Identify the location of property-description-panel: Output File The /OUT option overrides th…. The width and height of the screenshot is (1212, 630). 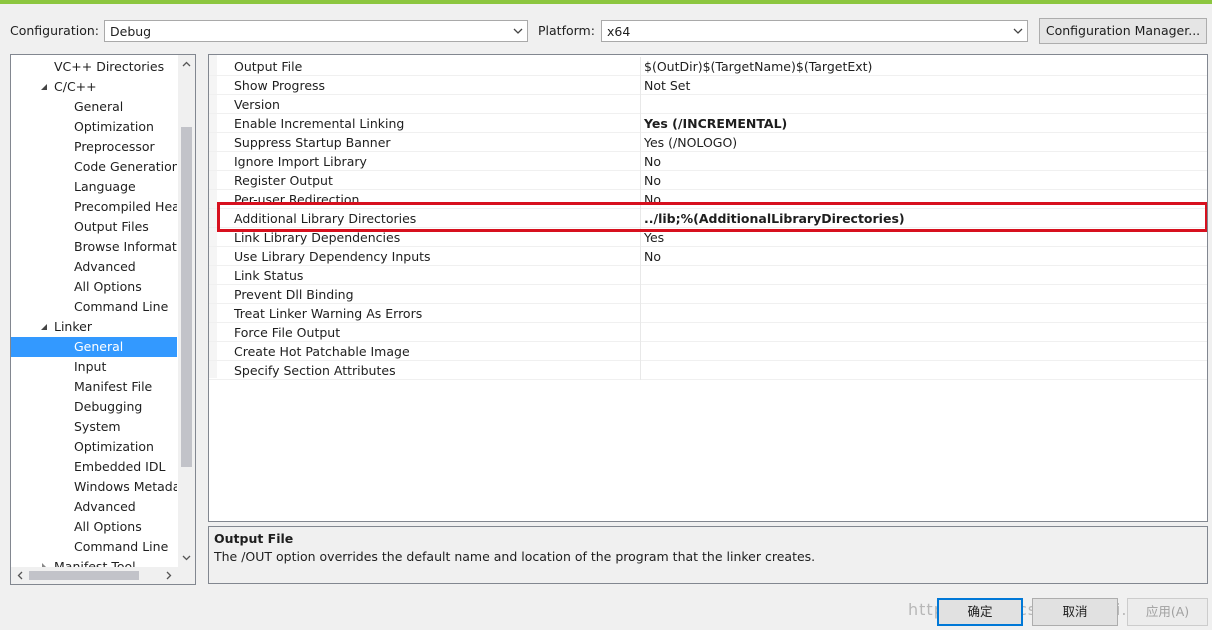
(708, 555).